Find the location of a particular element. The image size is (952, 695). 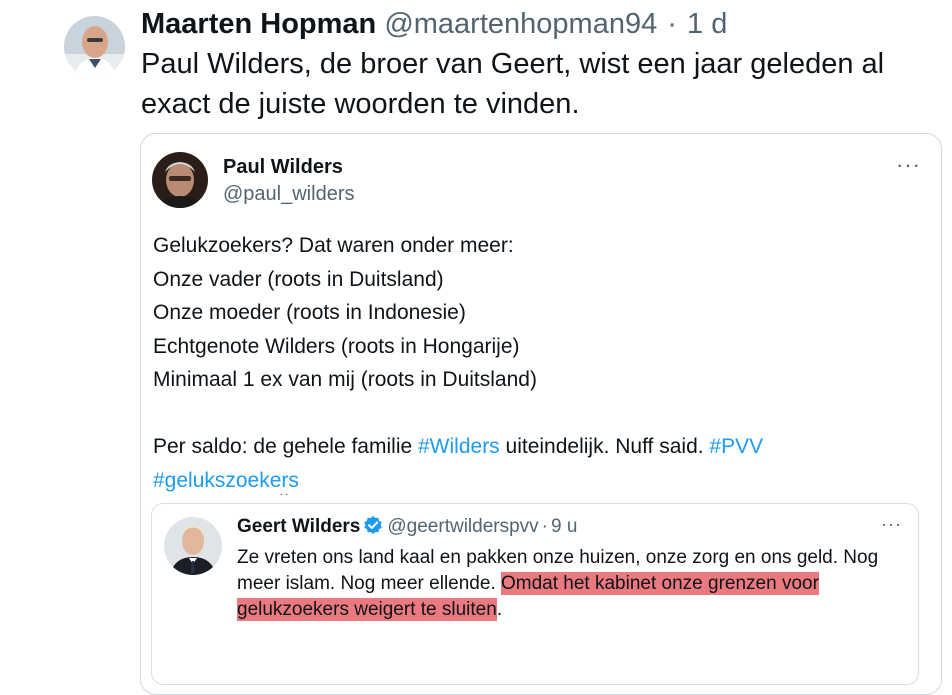

embedded-author-handle: @geertwilderspvv is located at coordinates (463, 526).